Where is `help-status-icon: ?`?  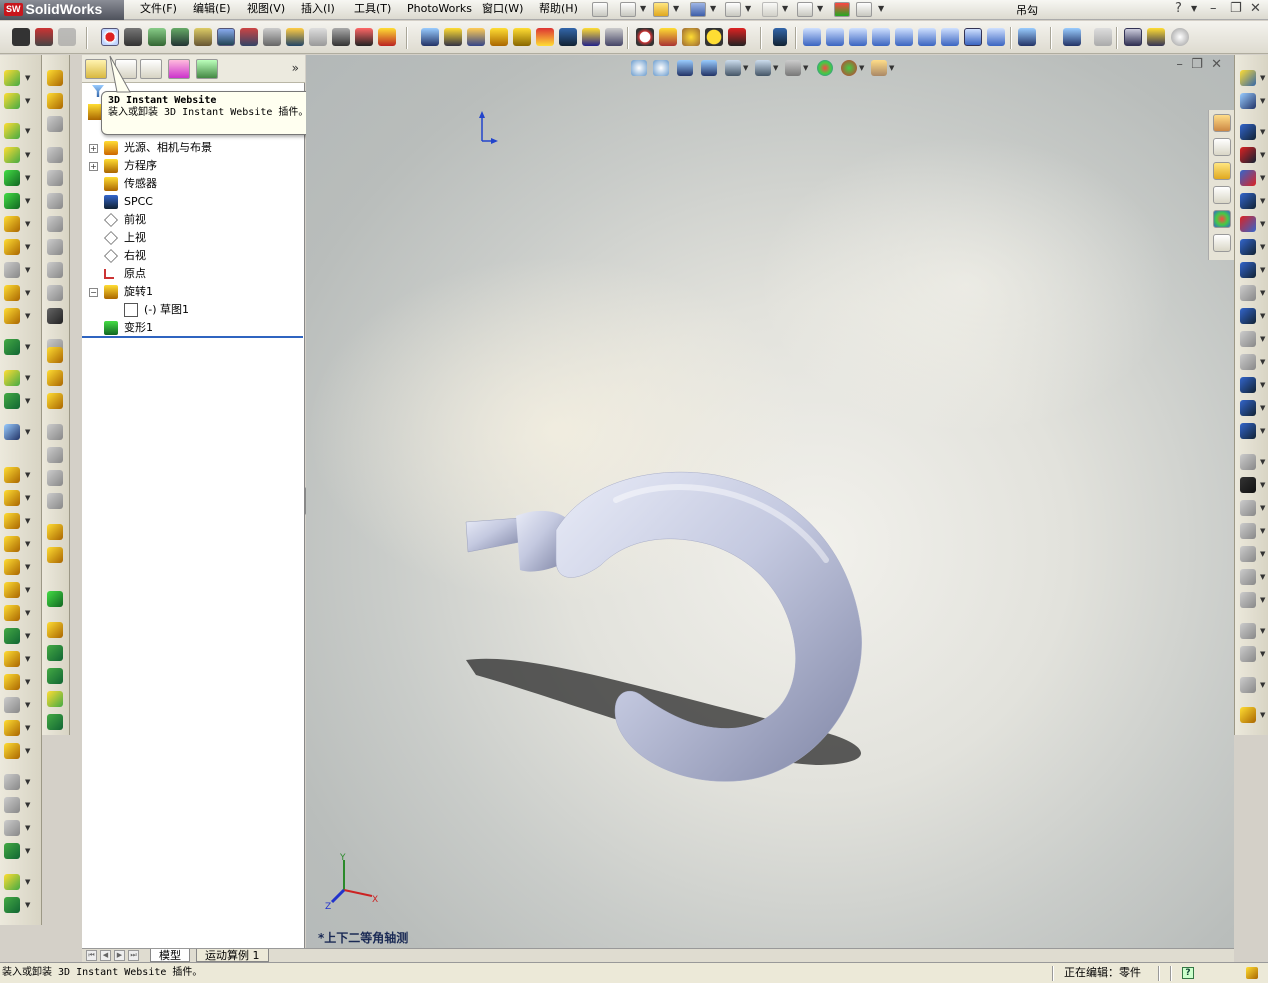 help-status-icon: ? is located at coordinates (1188, 973).